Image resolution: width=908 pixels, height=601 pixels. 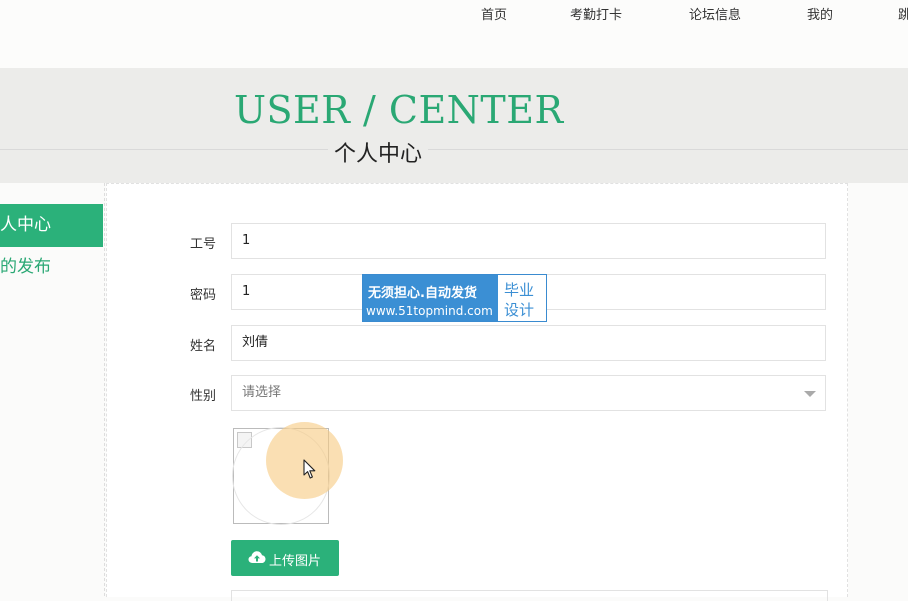 I want to click on password-label: 密码, so click(x=203, y=295).